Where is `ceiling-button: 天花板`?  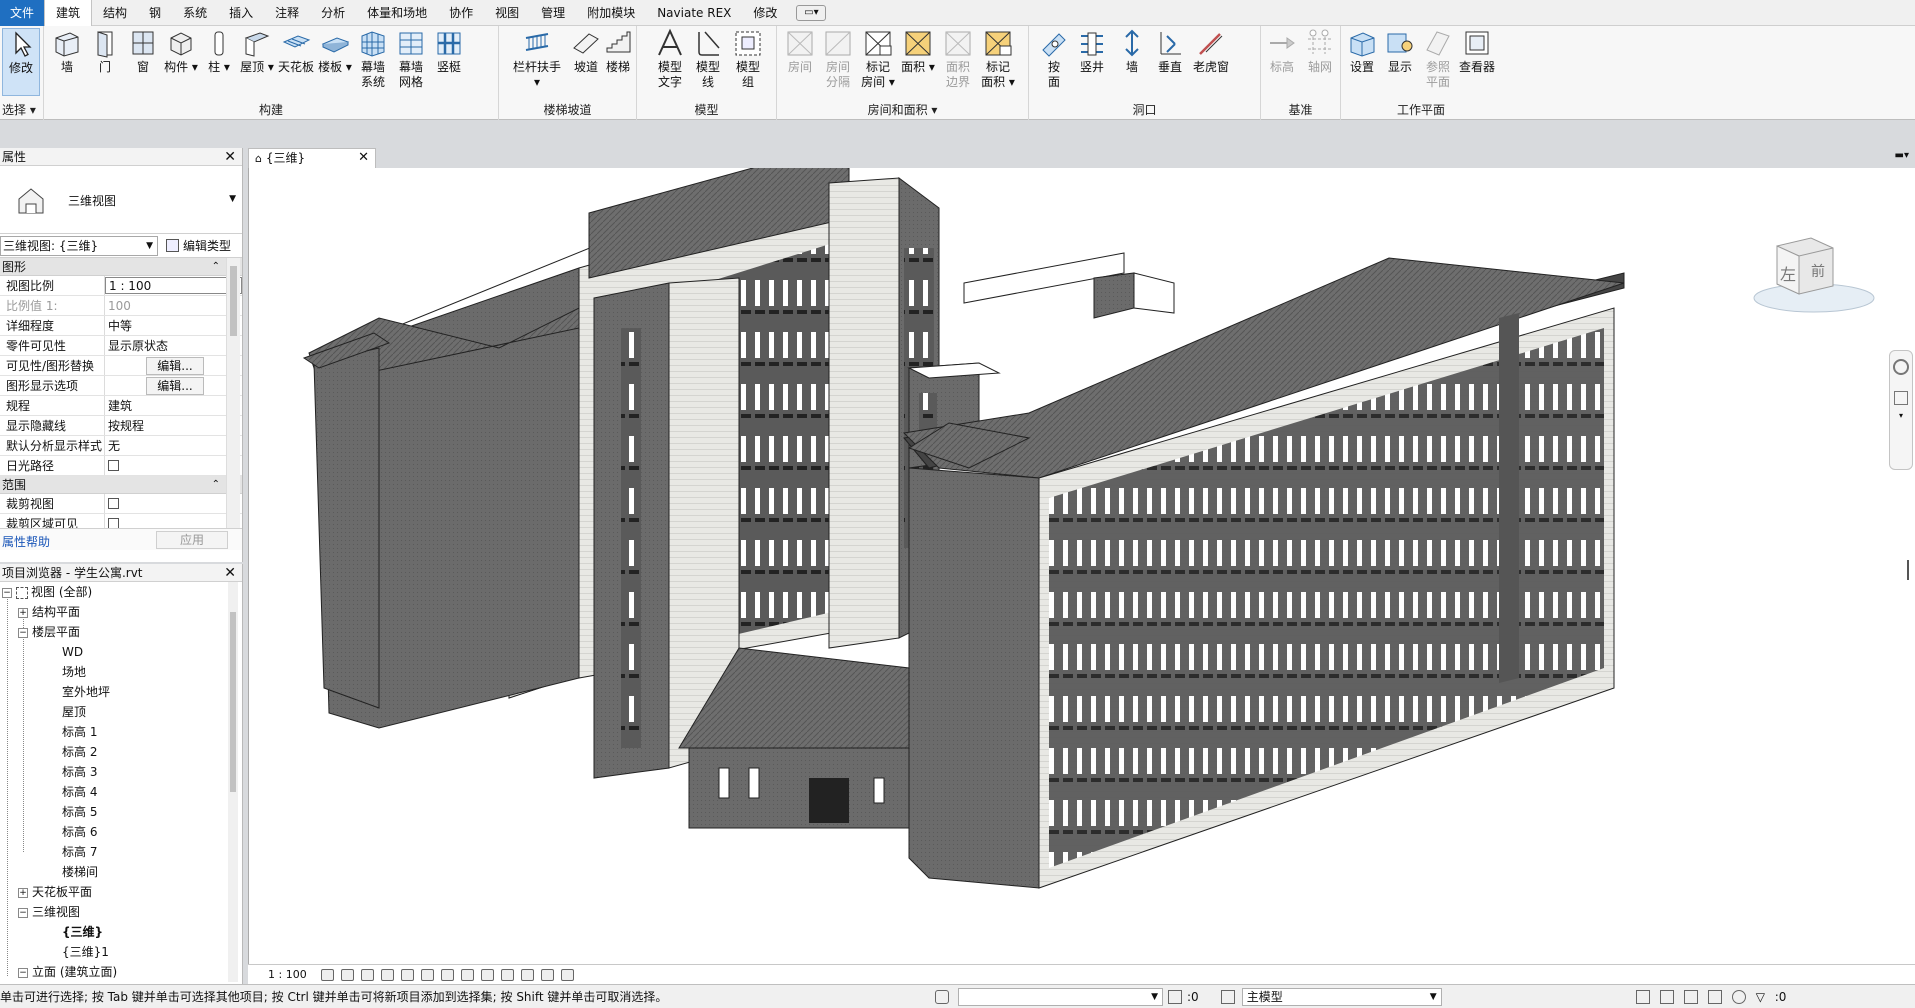
ceiling-button: 天花板 is located at coordinates (296, 51).